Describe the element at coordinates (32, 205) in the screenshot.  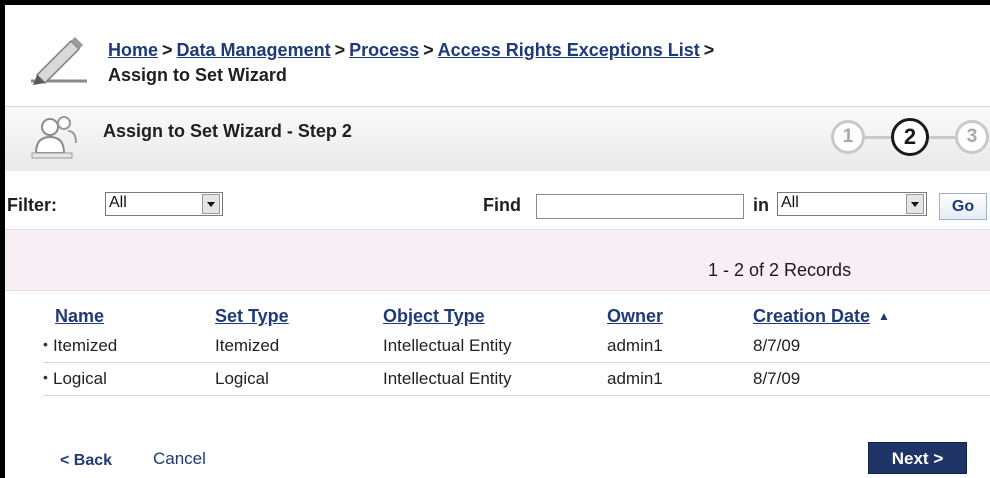
I see `filter-label: Filter:` at that location.